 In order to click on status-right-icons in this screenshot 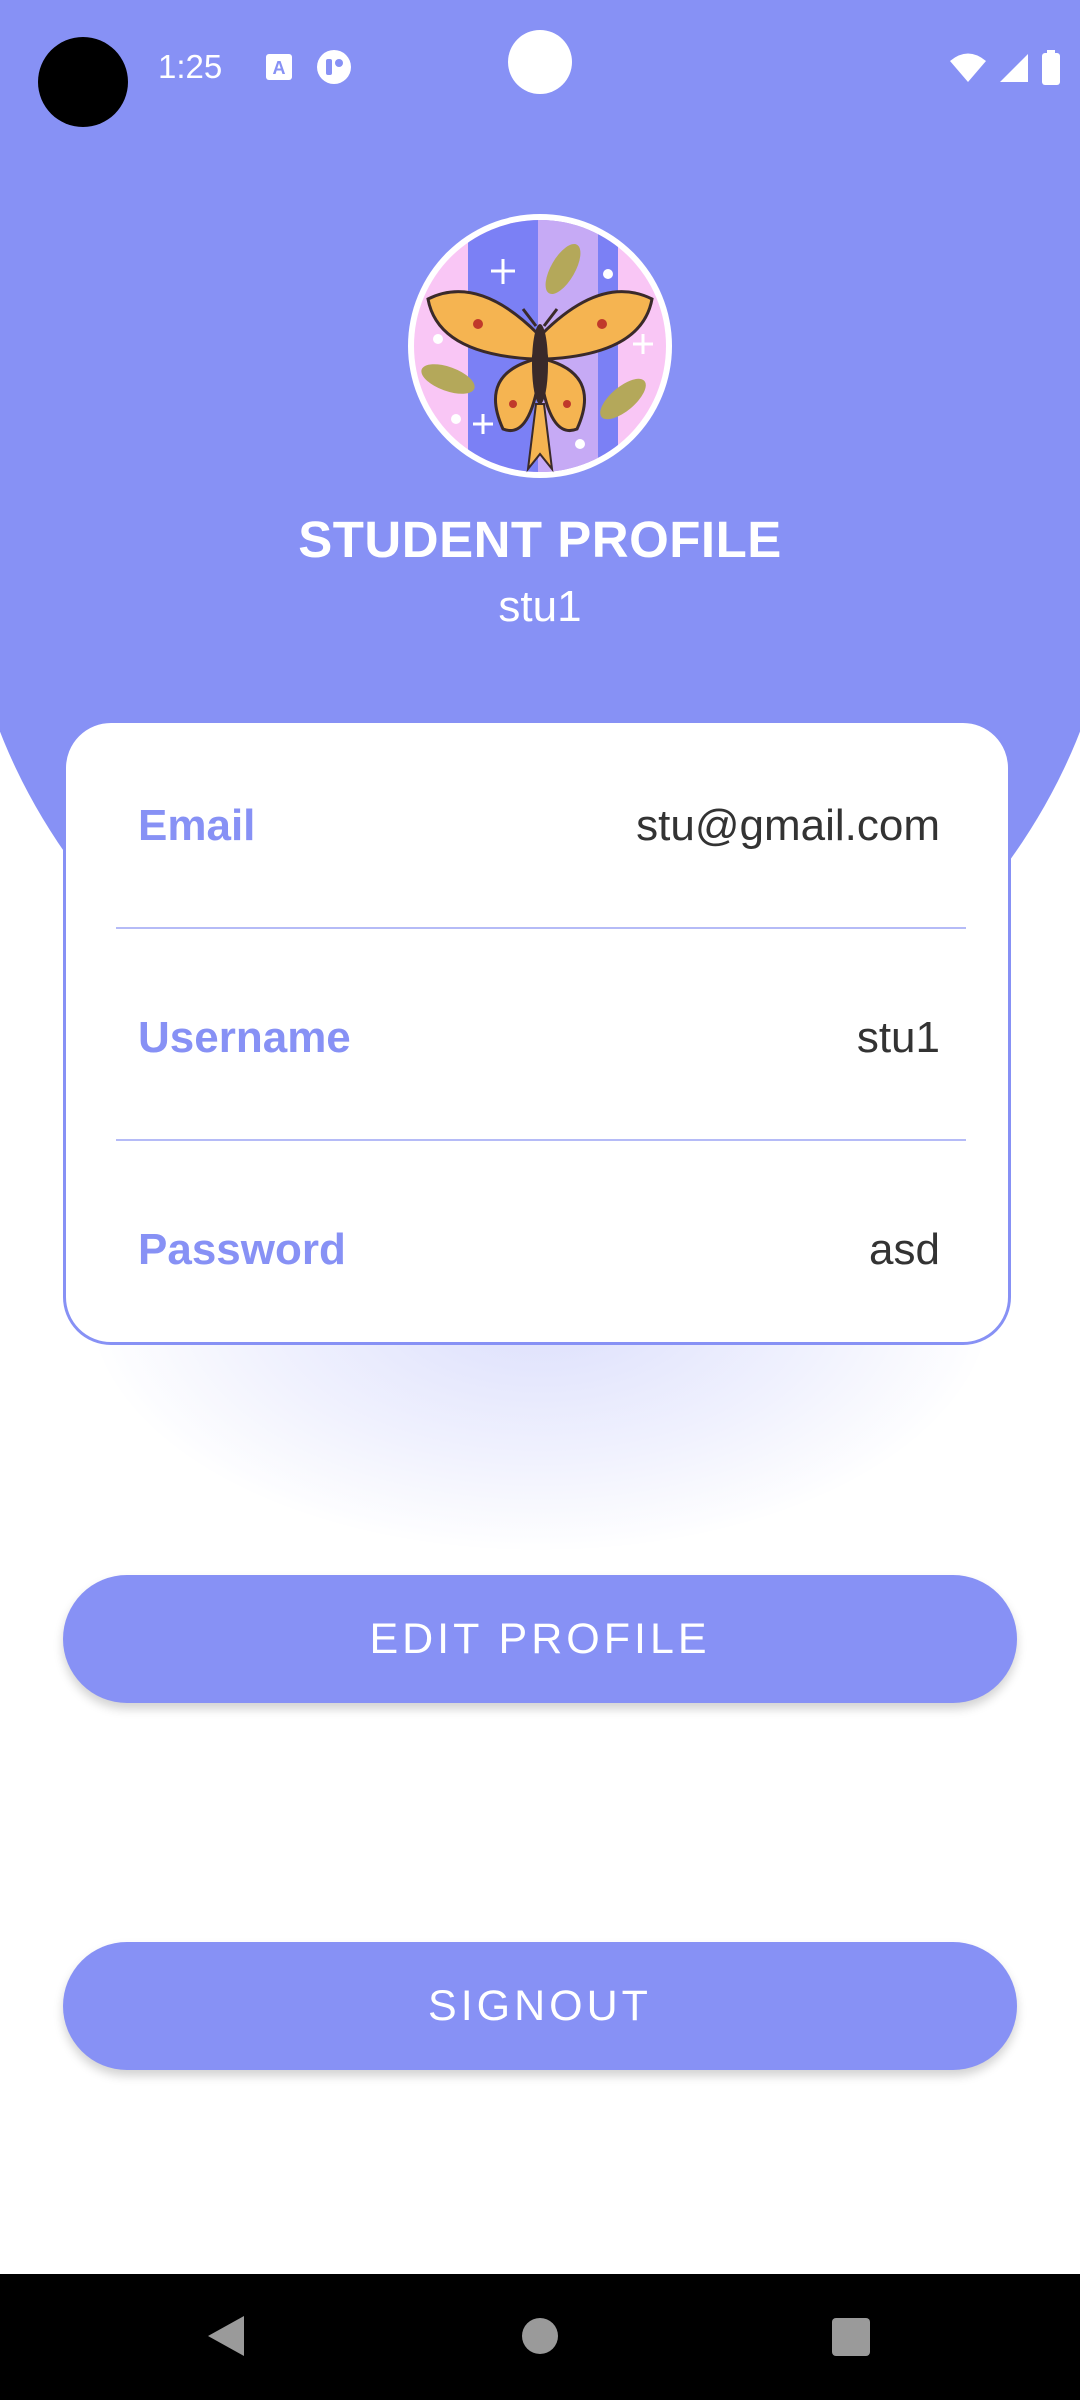, I will do `click(1005, 68)`.